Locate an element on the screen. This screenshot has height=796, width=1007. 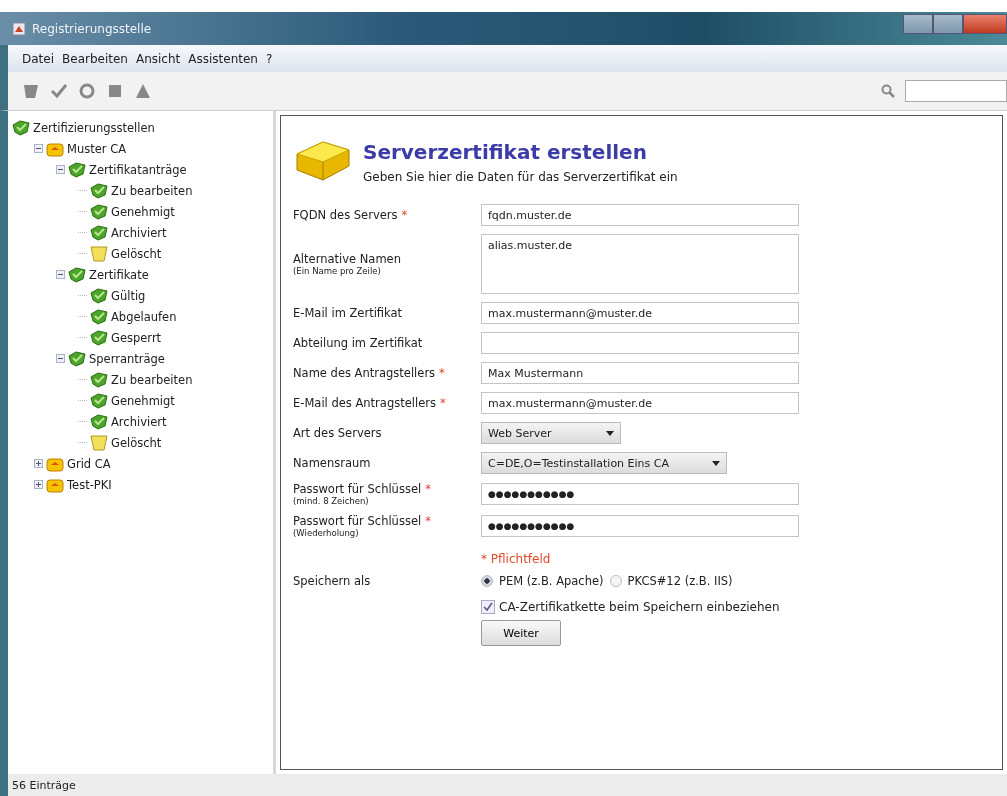
field-label: FQDN des Servers is located at coordinates (345, 215).